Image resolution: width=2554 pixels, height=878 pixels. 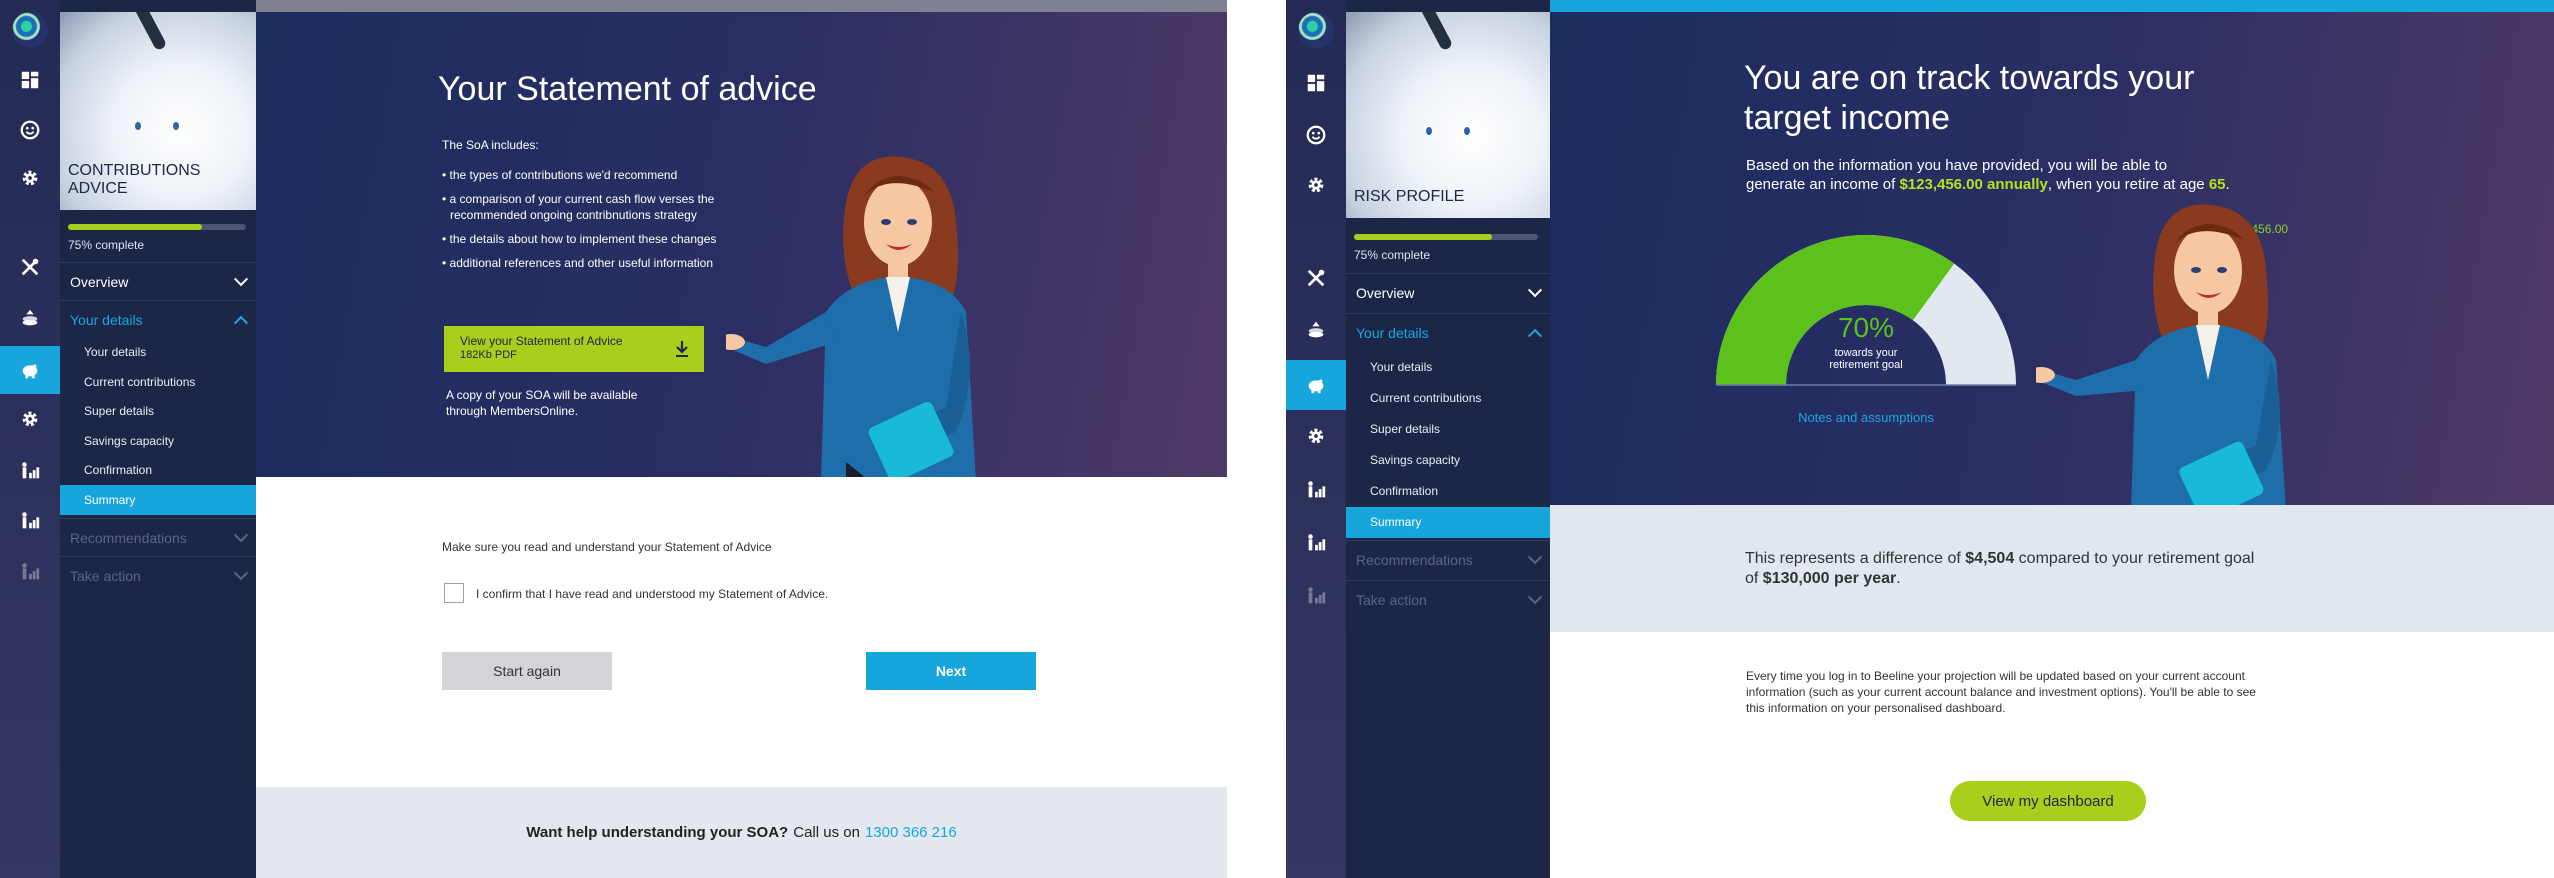 I want to click on soa-copy-note-line-2: through MembersOnline., so click(x=512, y=411).